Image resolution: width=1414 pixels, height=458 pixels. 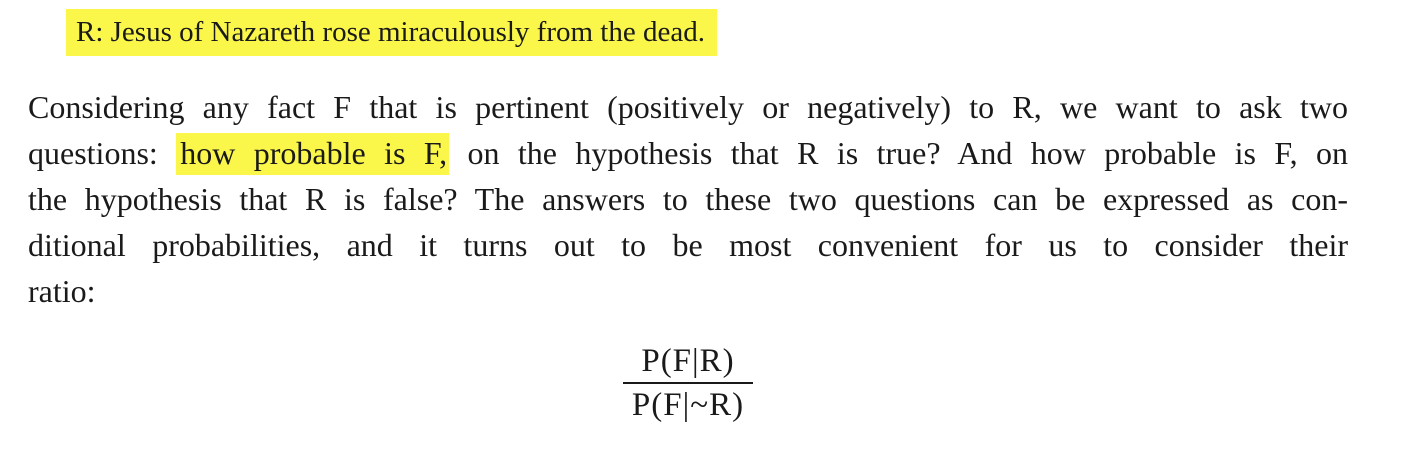 What do you see at coordinates (688, 405) in the screenshot?
I see `formula-denominator: P(F|~R)` at bounding box center [688, 405].